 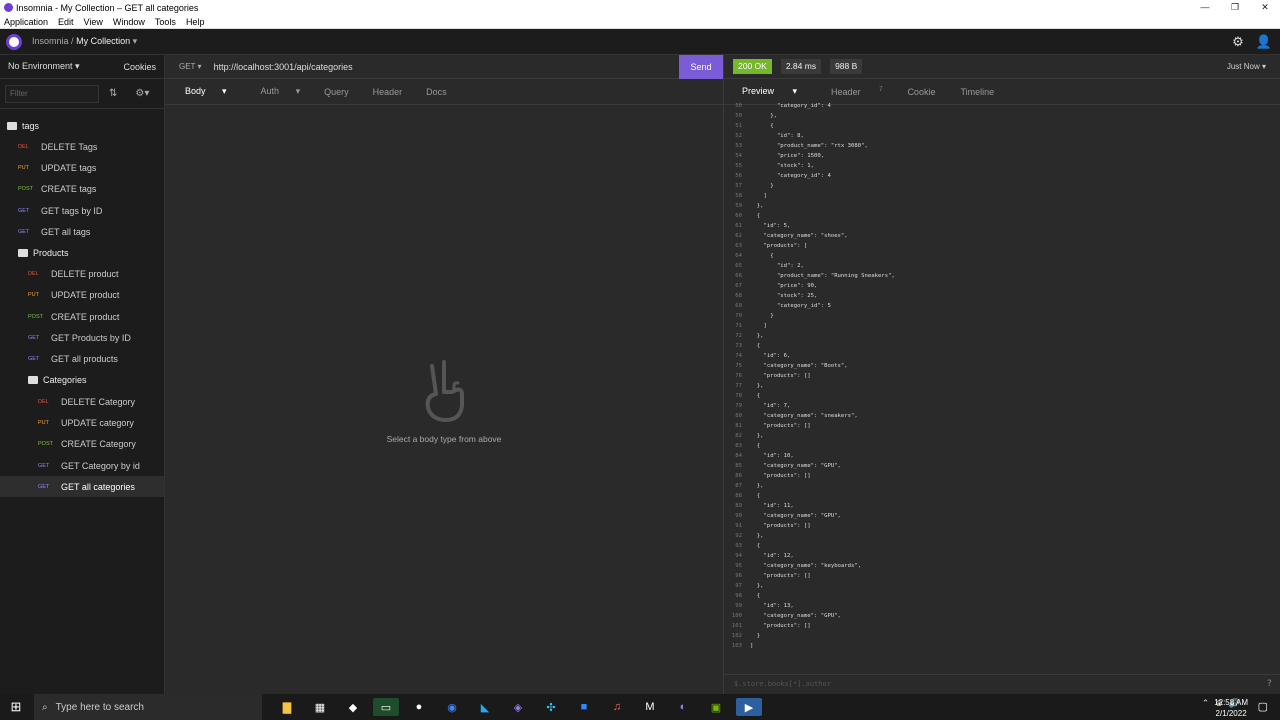 I want to click on insomnia-taskbar-icon: ◐, so click(x=683, y=707).